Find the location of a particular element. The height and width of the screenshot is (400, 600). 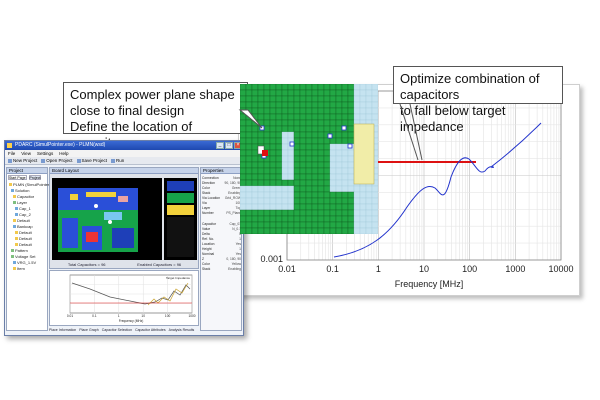

tree-item: Solution is located at coordinates (20, 190).